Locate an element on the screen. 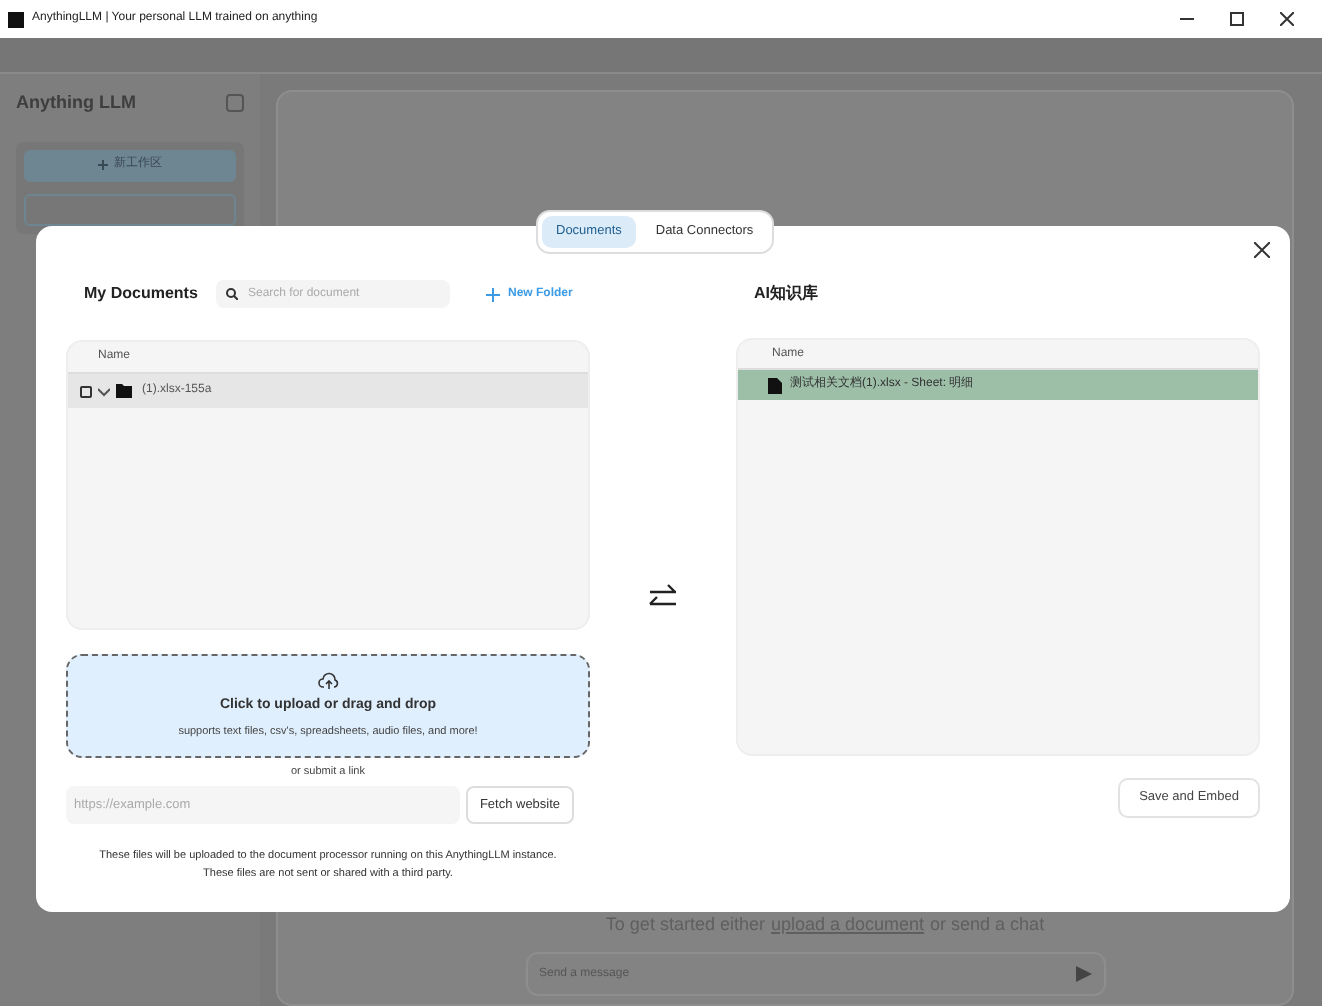 The width and height of the screenshot is (1322, 1006). file-icon is located at coordinates (775, 385).